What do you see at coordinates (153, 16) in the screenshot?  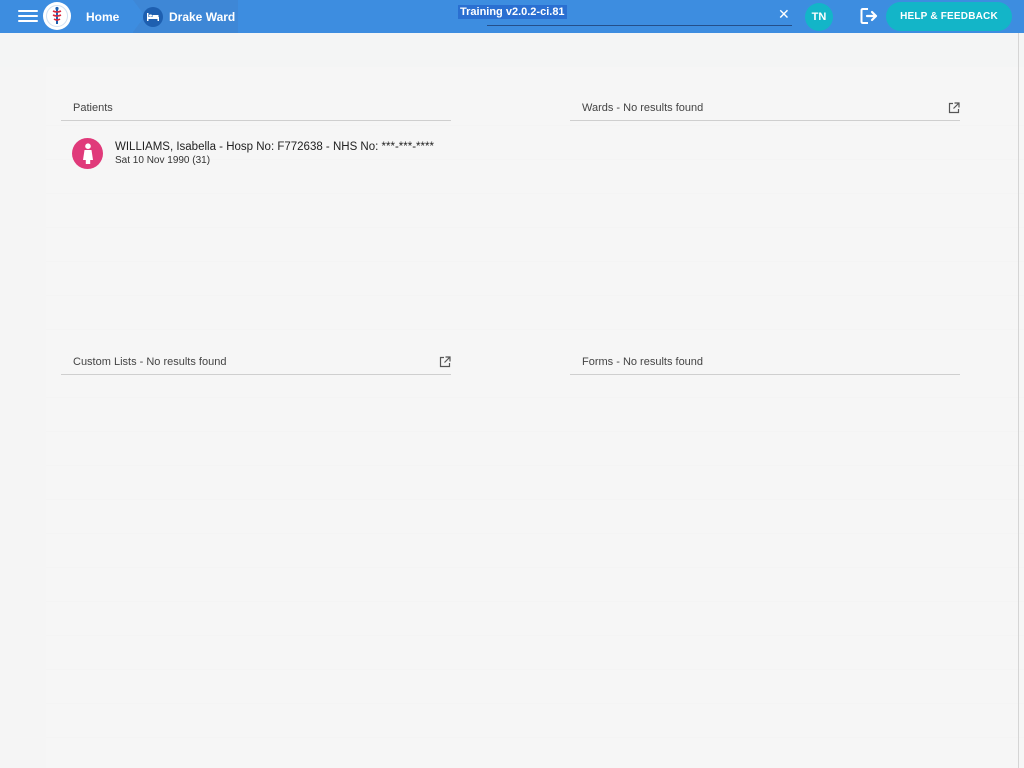 I see `bed-icon` at bounding box center [153, 16].